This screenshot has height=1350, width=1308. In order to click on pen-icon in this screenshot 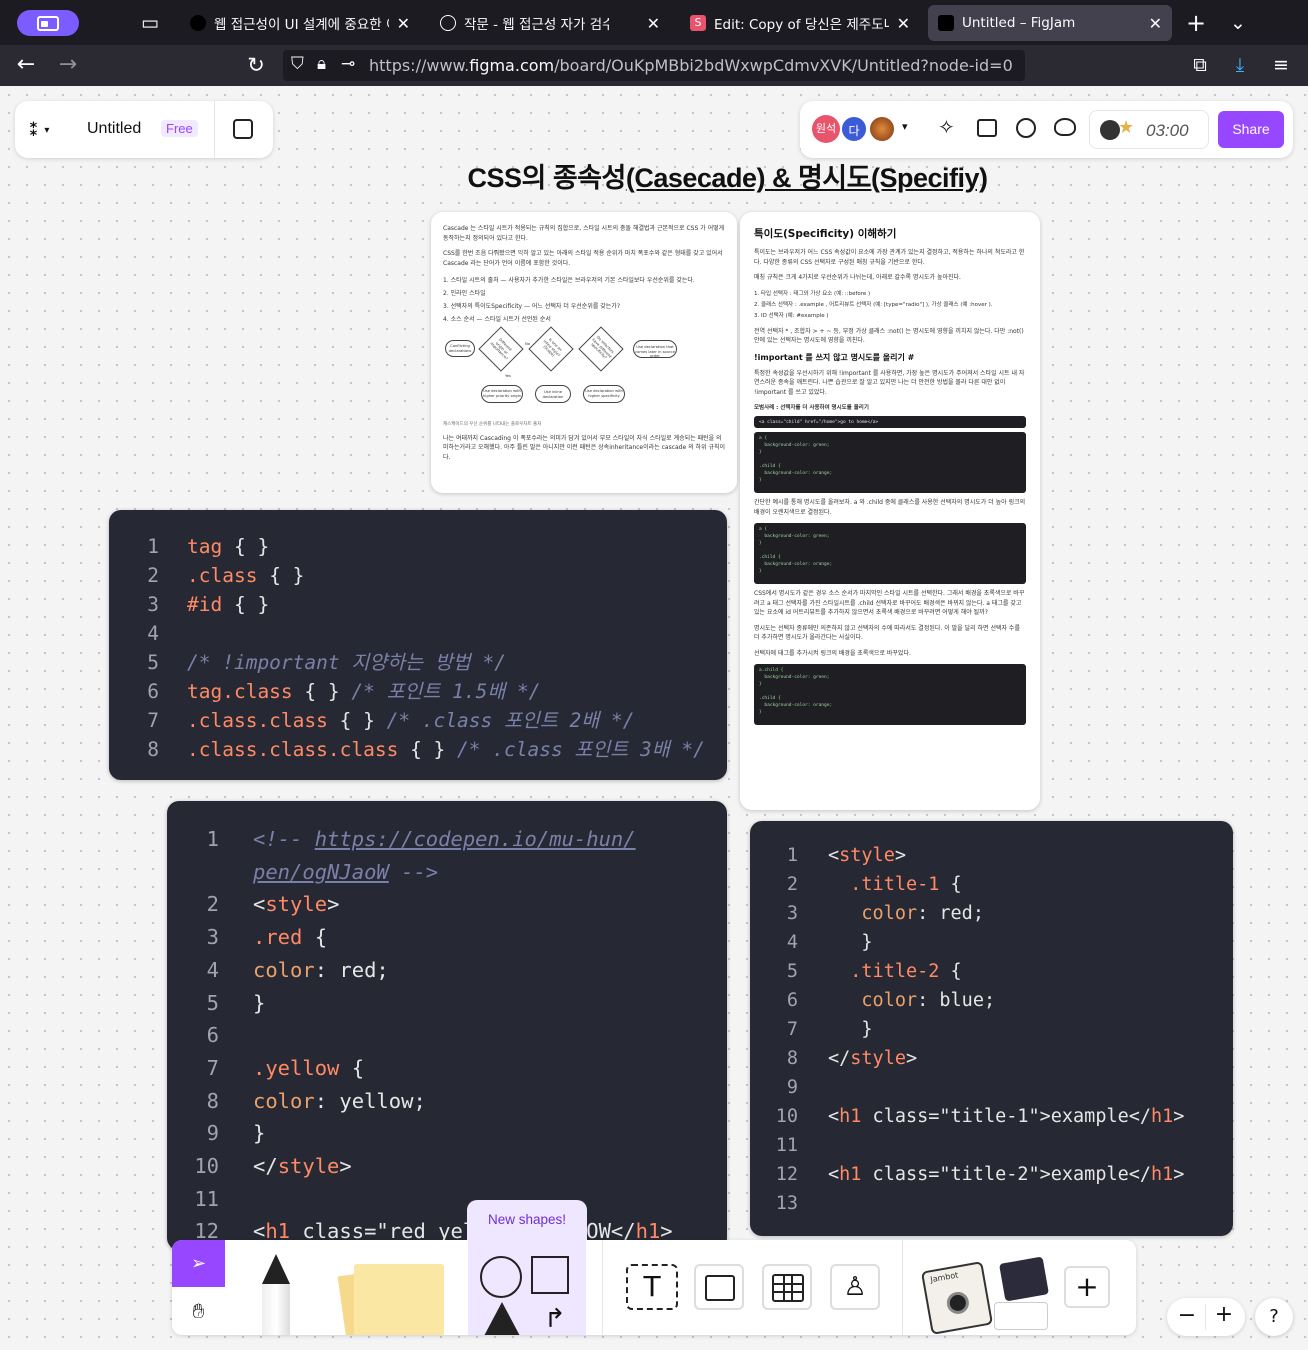, I will do `click(276, 1269)`.